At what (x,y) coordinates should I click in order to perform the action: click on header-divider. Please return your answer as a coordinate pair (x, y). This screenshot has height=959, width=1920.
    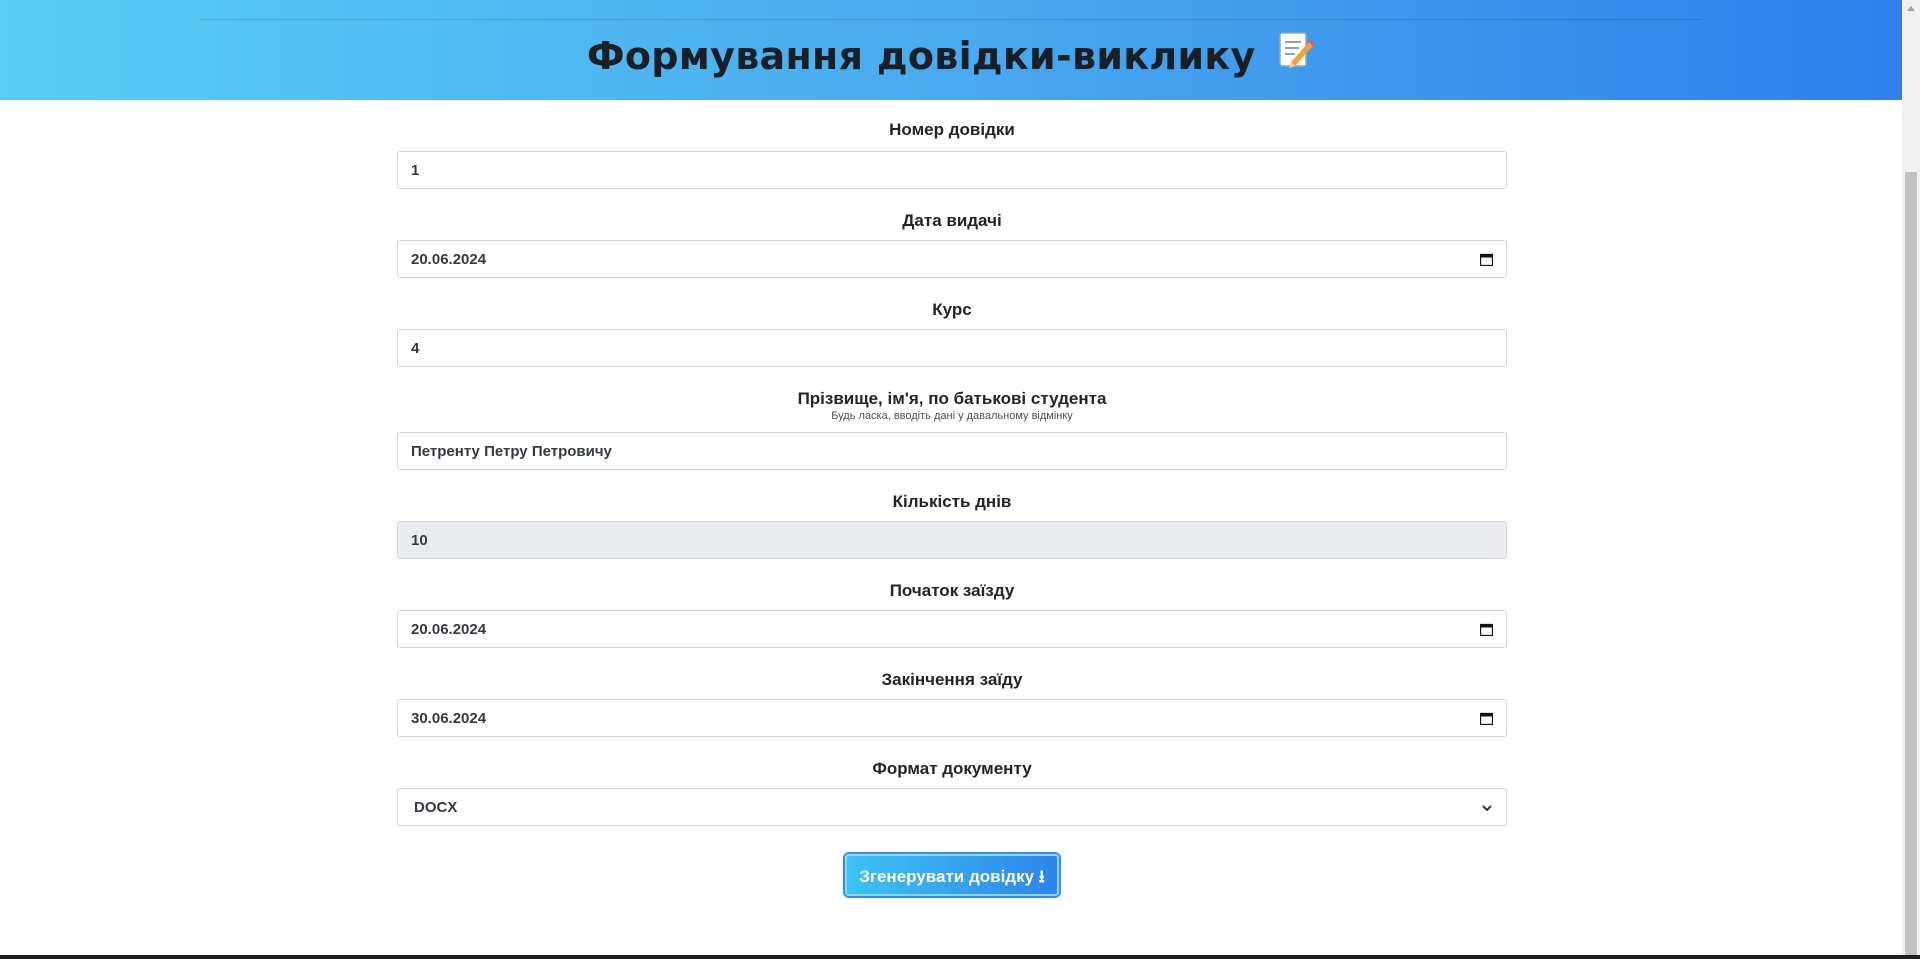
    Looking at the image, I should click on (951, 19).